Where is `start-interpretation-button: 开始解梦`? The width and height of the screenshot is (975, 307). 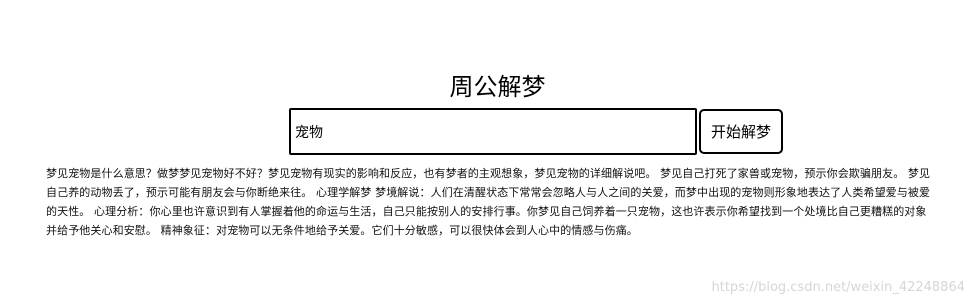 start-interpretation-button: 开始解梦 is located at coordinates (741, 131).